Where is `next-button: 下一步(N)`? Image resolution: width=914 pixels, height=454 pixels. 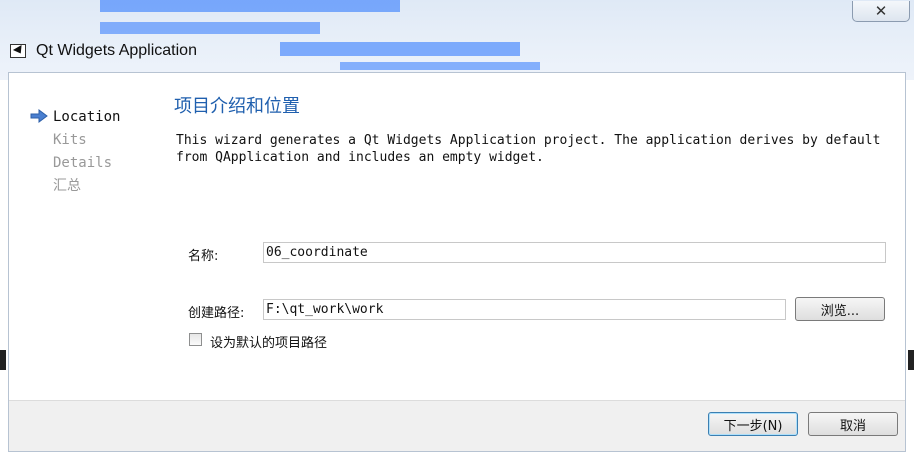
next-button: 下一步(N) is located at coordinates (753, 424).